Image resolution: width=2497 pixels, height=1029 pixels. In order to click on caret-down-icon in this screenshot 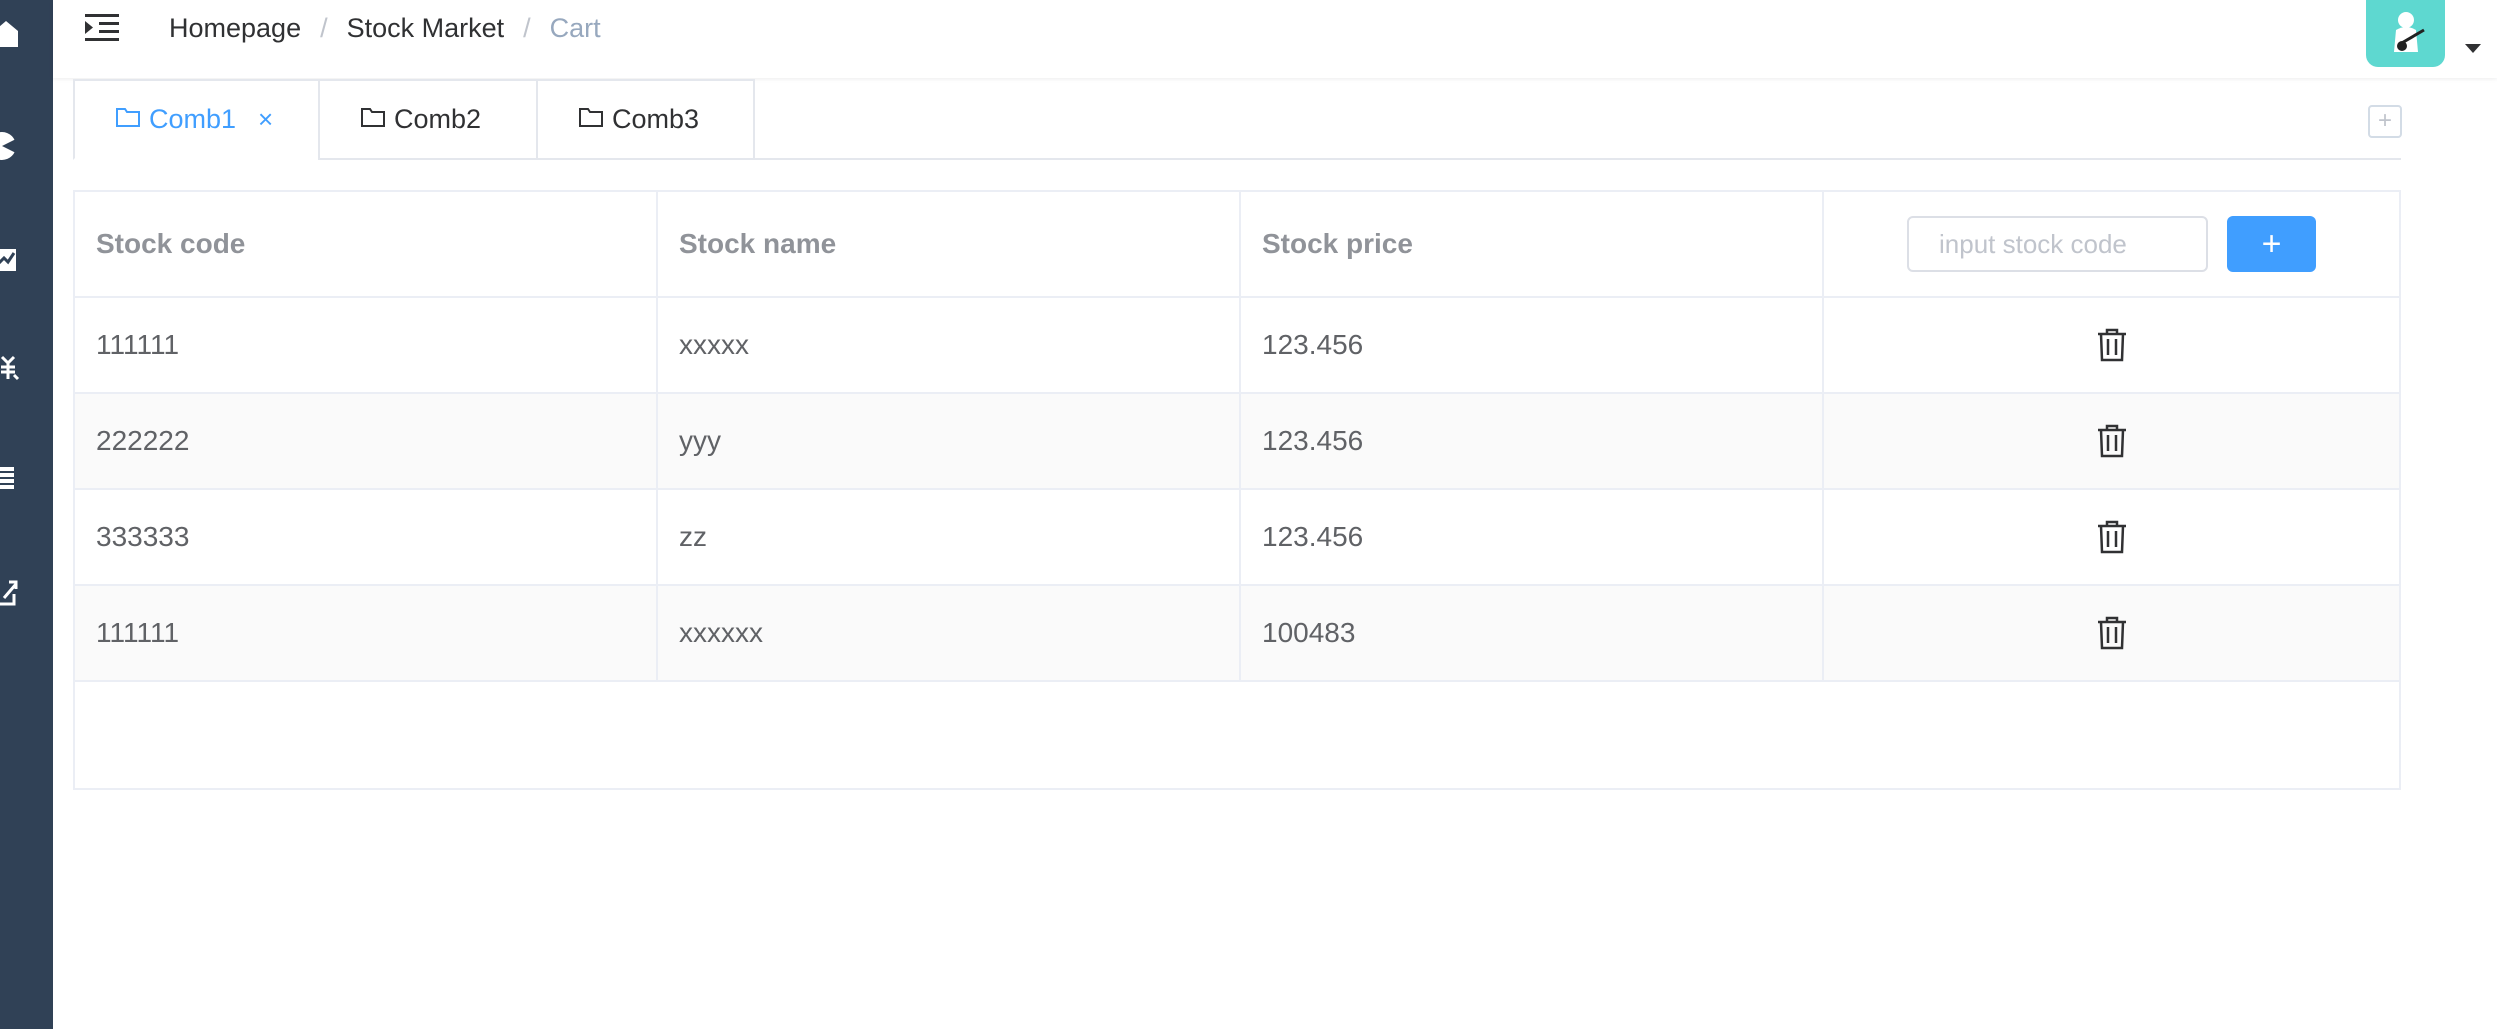, I will do `click(2473, 48)`.